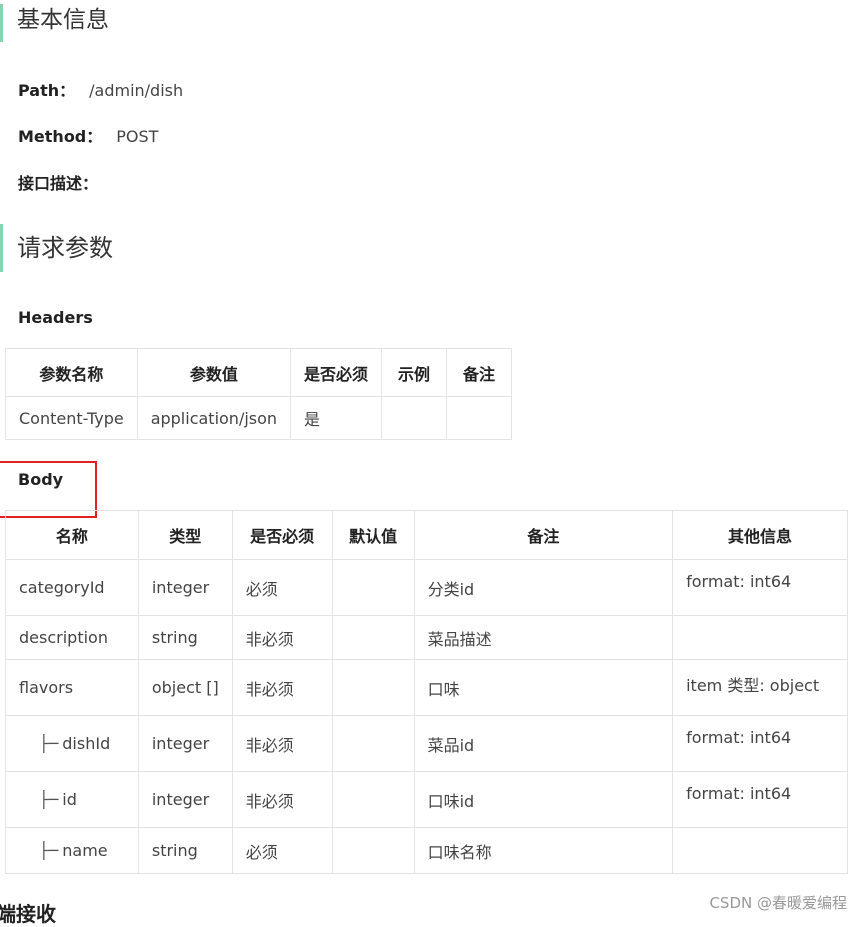  Describe the element at coordinates (543, 743) in the screenshot. I see `cell-note: 菜品id` at that location.